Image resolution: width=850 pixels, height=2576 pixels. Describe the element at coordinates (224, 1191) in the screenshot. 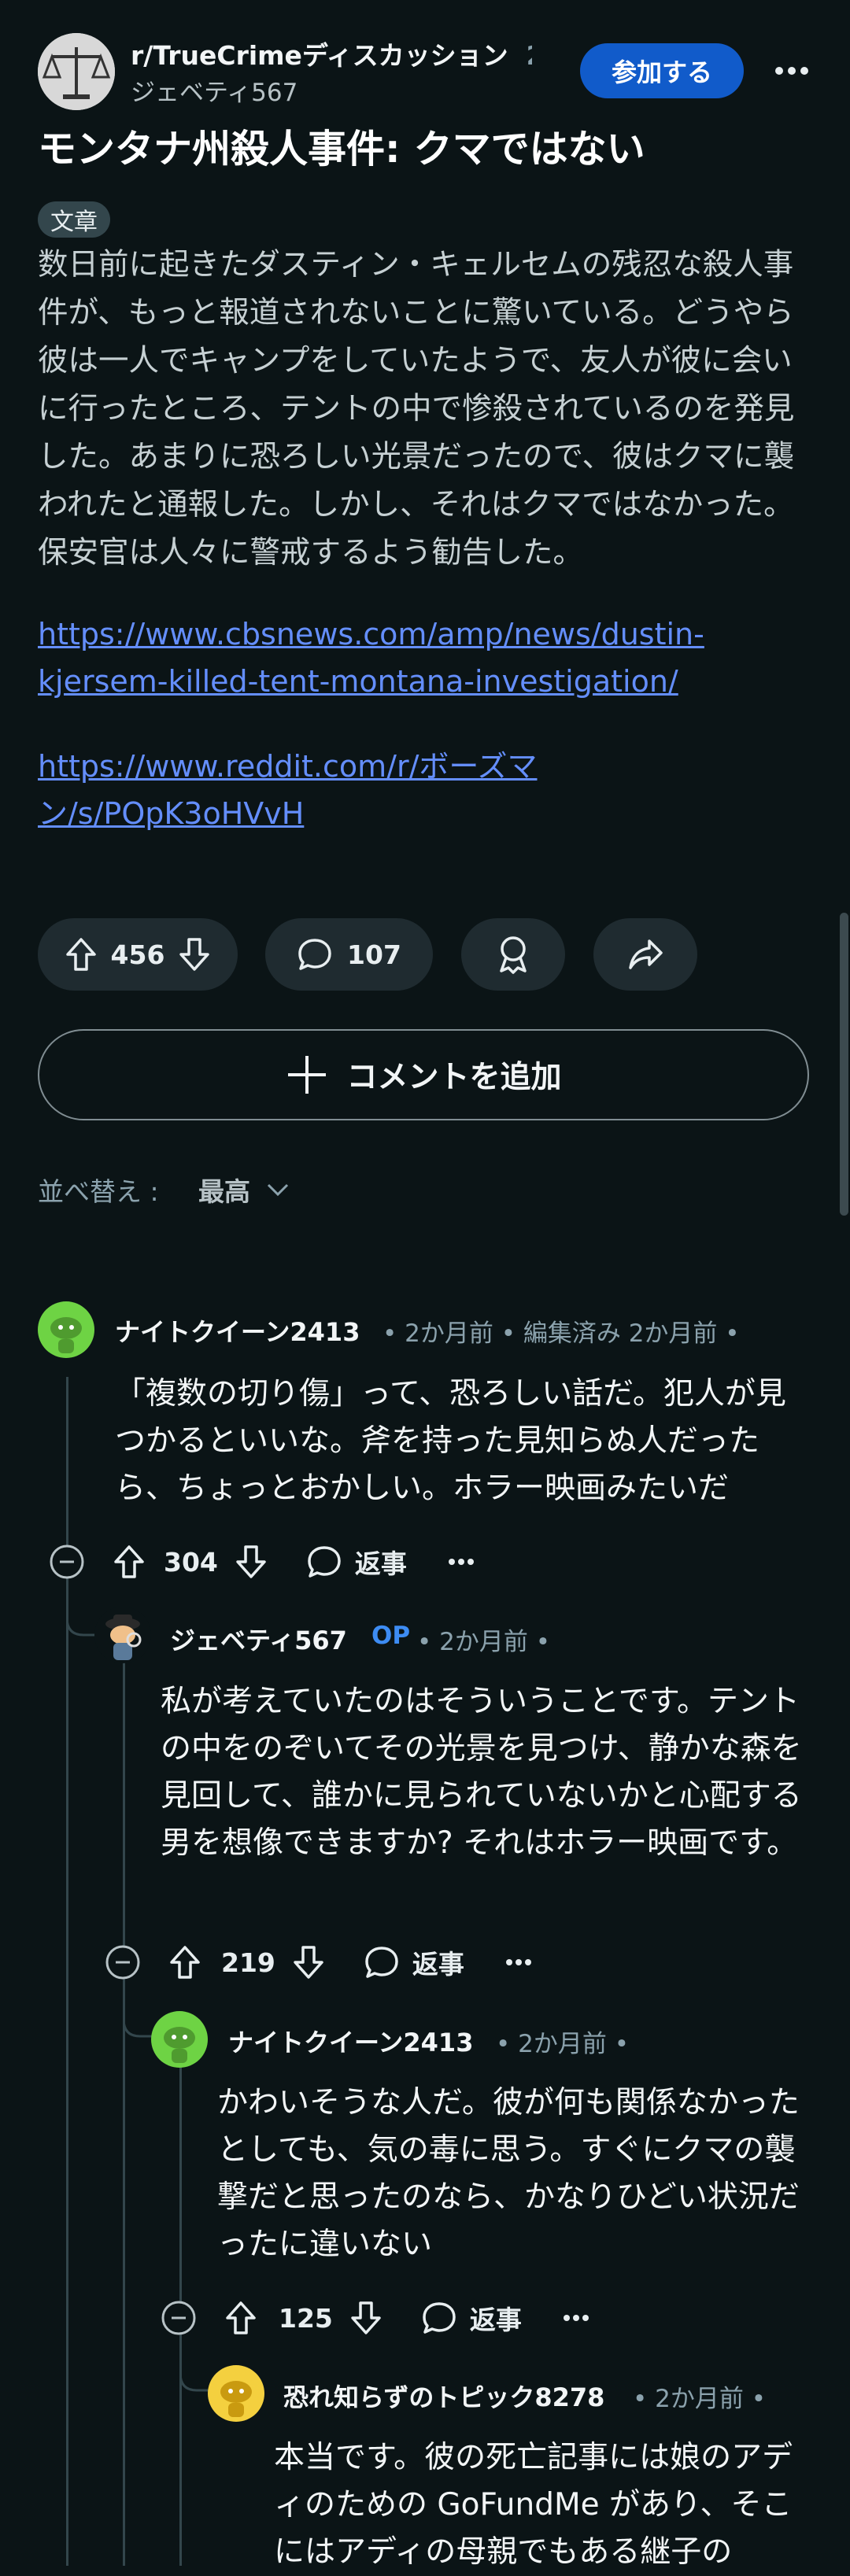

I see `sort-value: 最高` at that location.